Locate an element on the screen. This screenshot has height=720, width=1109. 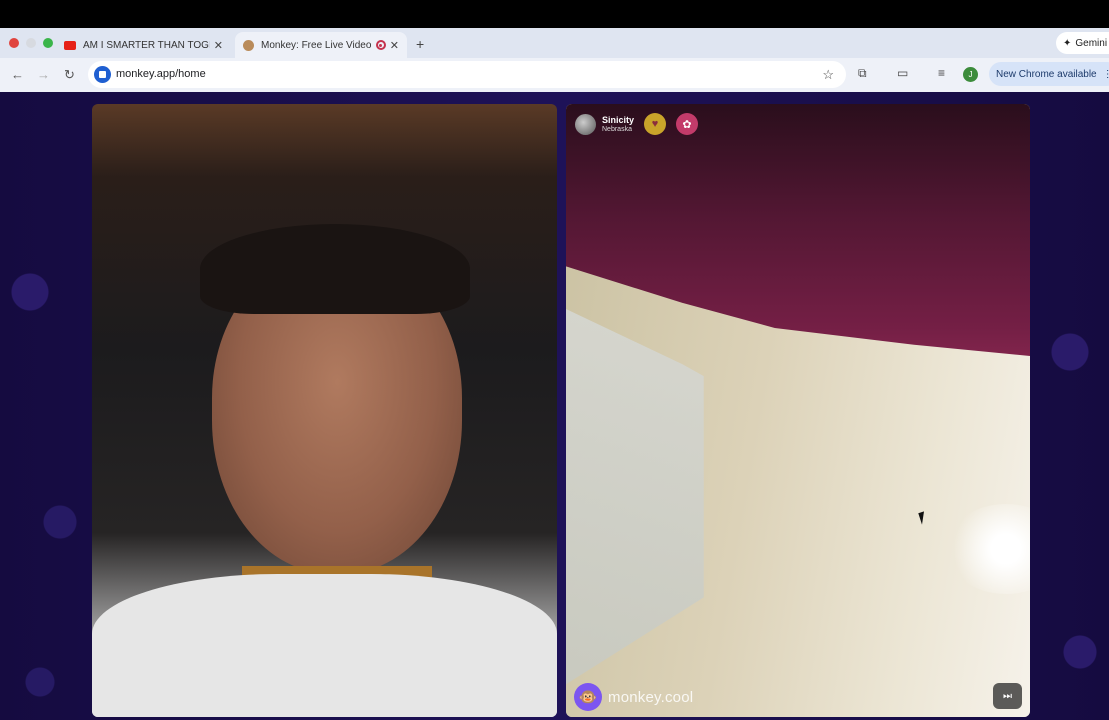
brand-text: monkey.cool is located at coordinates (651, 697).